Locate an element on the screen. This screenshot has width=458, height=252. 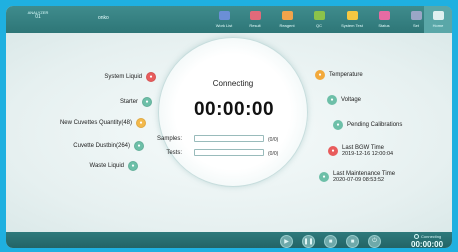
pause-icon: ❚❚ is located at coordinates (308, 242).